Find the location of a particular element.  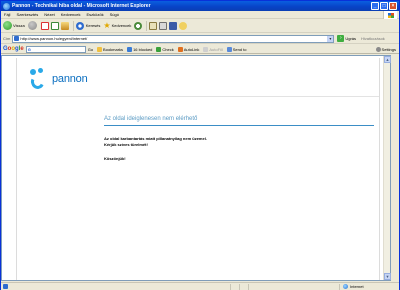

google-logo: Google is located at coordinates (13, 49).